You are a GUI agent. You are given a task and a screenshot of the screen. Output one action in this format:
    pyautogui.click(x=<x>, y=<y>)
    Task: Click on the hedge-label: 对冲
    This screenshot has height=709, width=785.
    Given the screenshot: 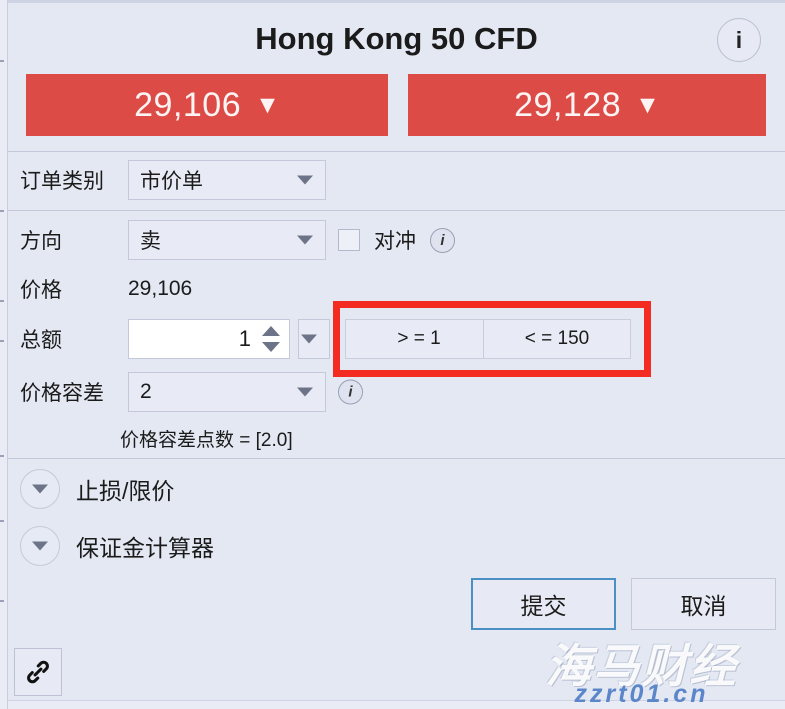 What is the action you would take?
    pyautogui.click(x=395, y=241)
    